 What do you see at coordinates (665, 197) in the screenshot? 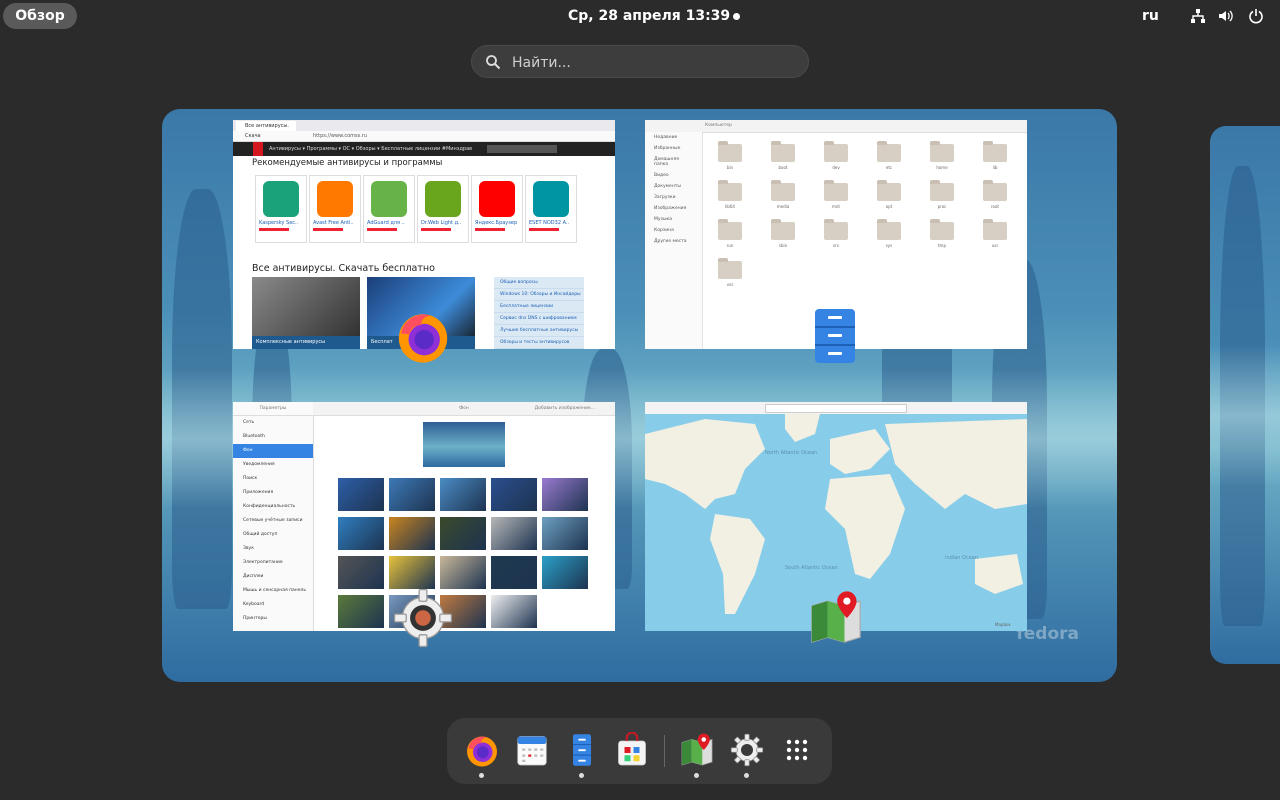
I see `files-sidebar-item: Загрузки` at bounding box center [665, 197].